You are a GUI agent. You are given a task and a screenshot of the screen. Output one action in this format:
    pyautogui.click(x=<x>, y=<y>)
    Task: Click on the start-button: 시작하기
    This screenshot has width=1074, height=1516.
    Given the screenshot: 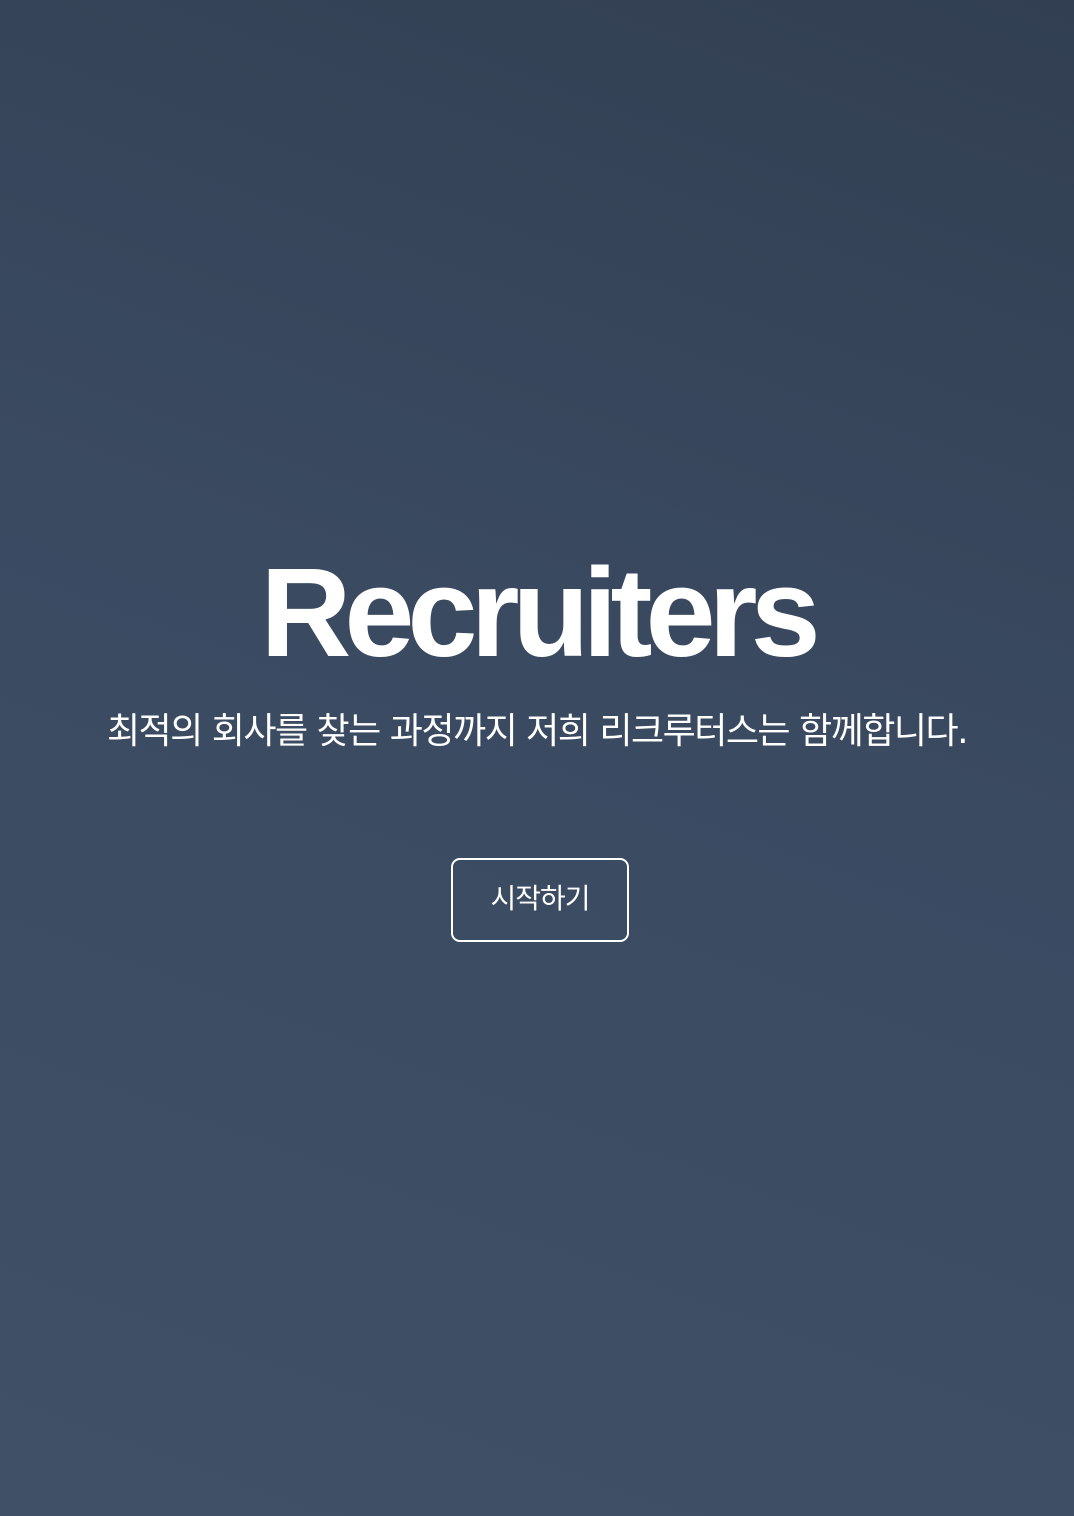 What is the action you would take?
    pyautogui.click(x=540, y=900)
    